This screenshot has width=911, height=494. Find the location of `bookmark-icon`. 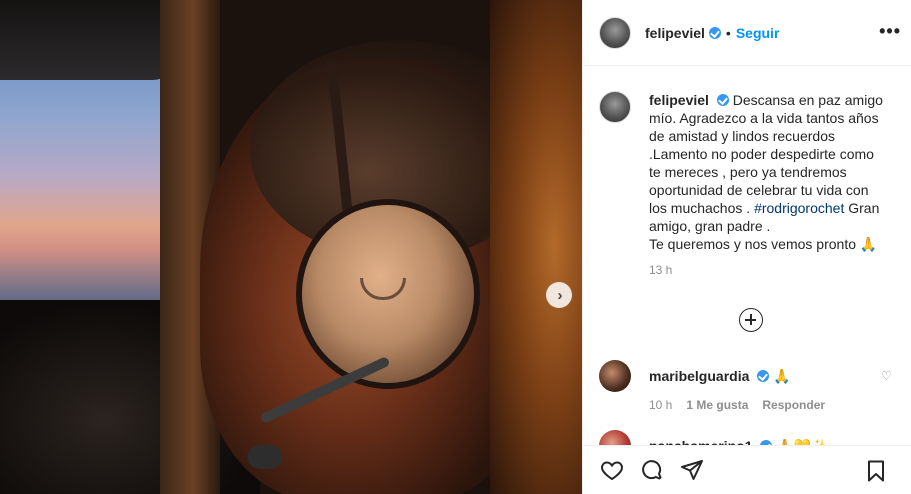

bookmark-icon is located at coordinates (876, 471).